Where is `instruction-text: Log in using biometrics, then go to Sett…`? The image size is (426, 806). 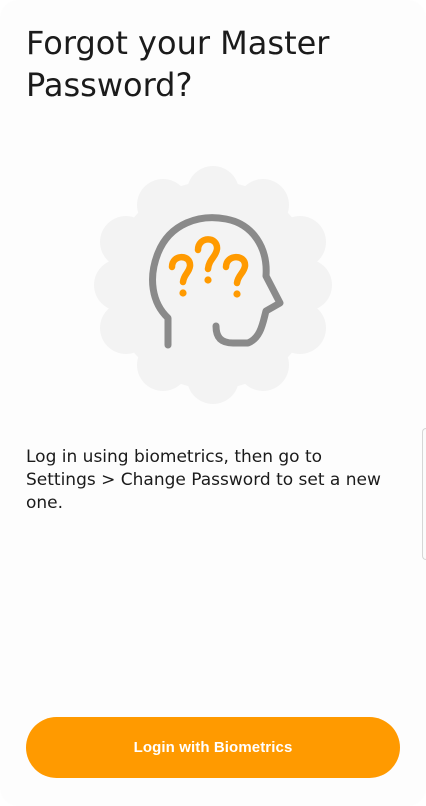
instruction-text: Log in using biometrics, then go to Sett… is located at coordinates (203, 480).